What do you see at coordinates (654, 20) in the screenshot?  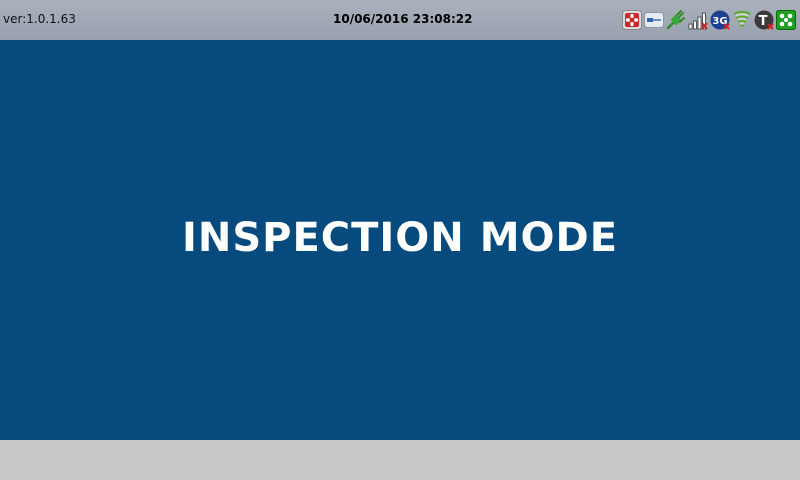 I see `card-reader-icon` at bounding box center [654, 20].